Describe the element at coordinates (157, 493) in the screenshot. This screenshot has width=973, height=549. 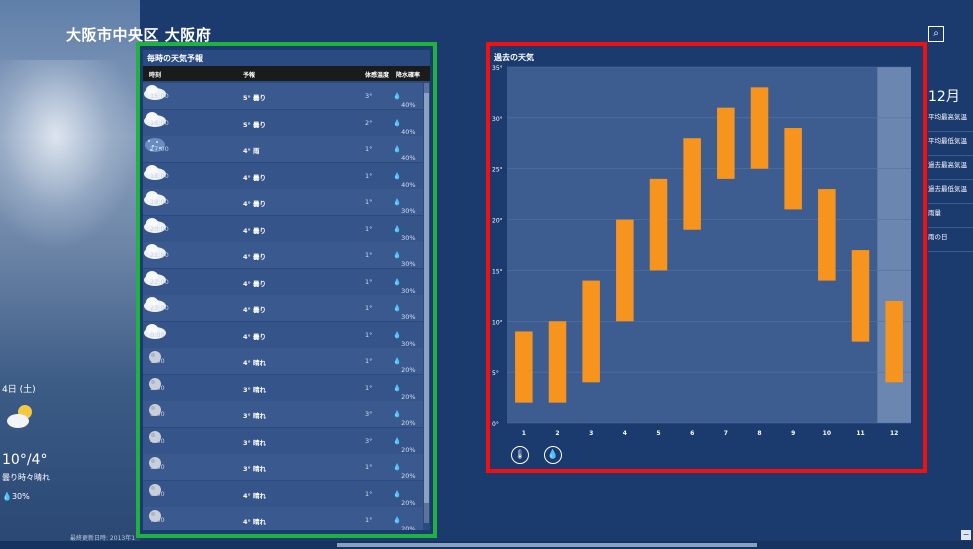
I see `hourly-time: 6:00` at that location.